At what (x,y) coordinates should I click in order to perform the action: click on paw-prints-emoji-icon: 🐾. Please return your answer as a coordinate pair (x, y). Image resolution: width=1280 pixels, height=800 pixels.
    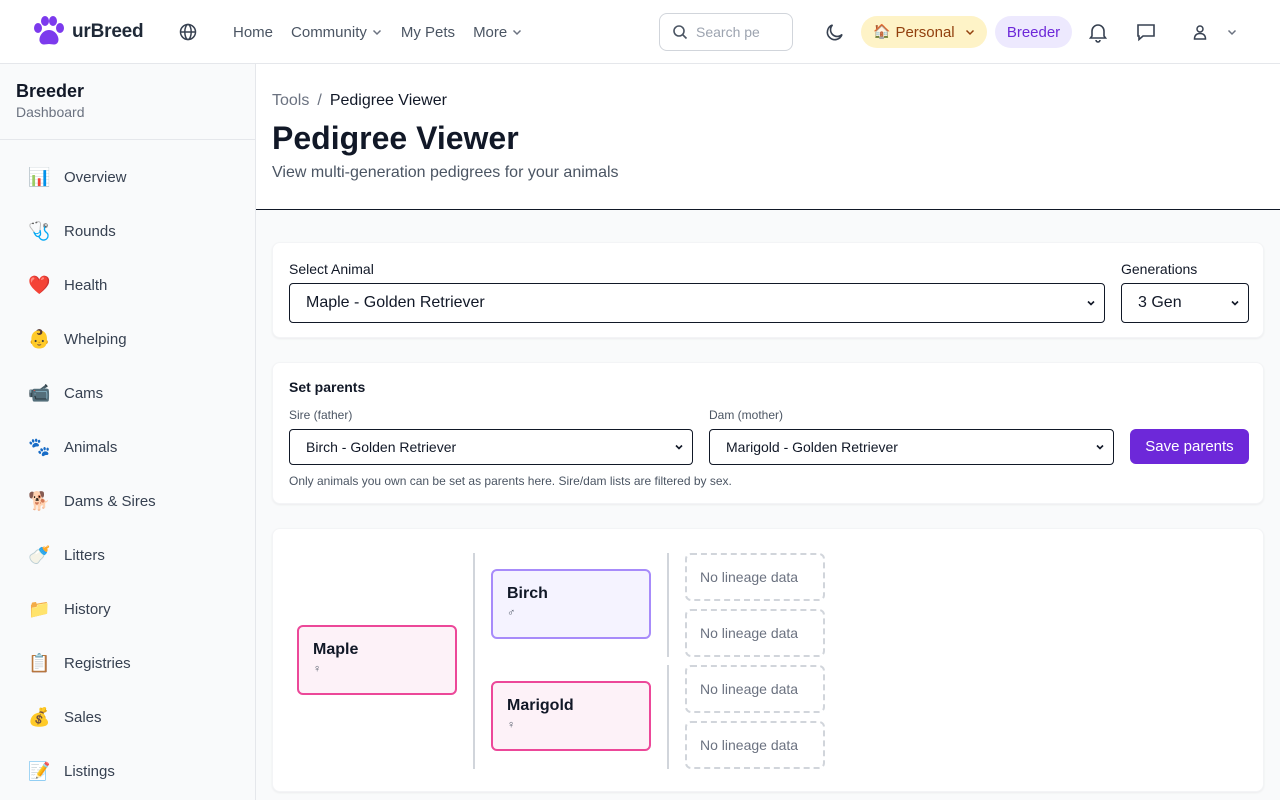
    Looking at the image, I should click on (39, 447).